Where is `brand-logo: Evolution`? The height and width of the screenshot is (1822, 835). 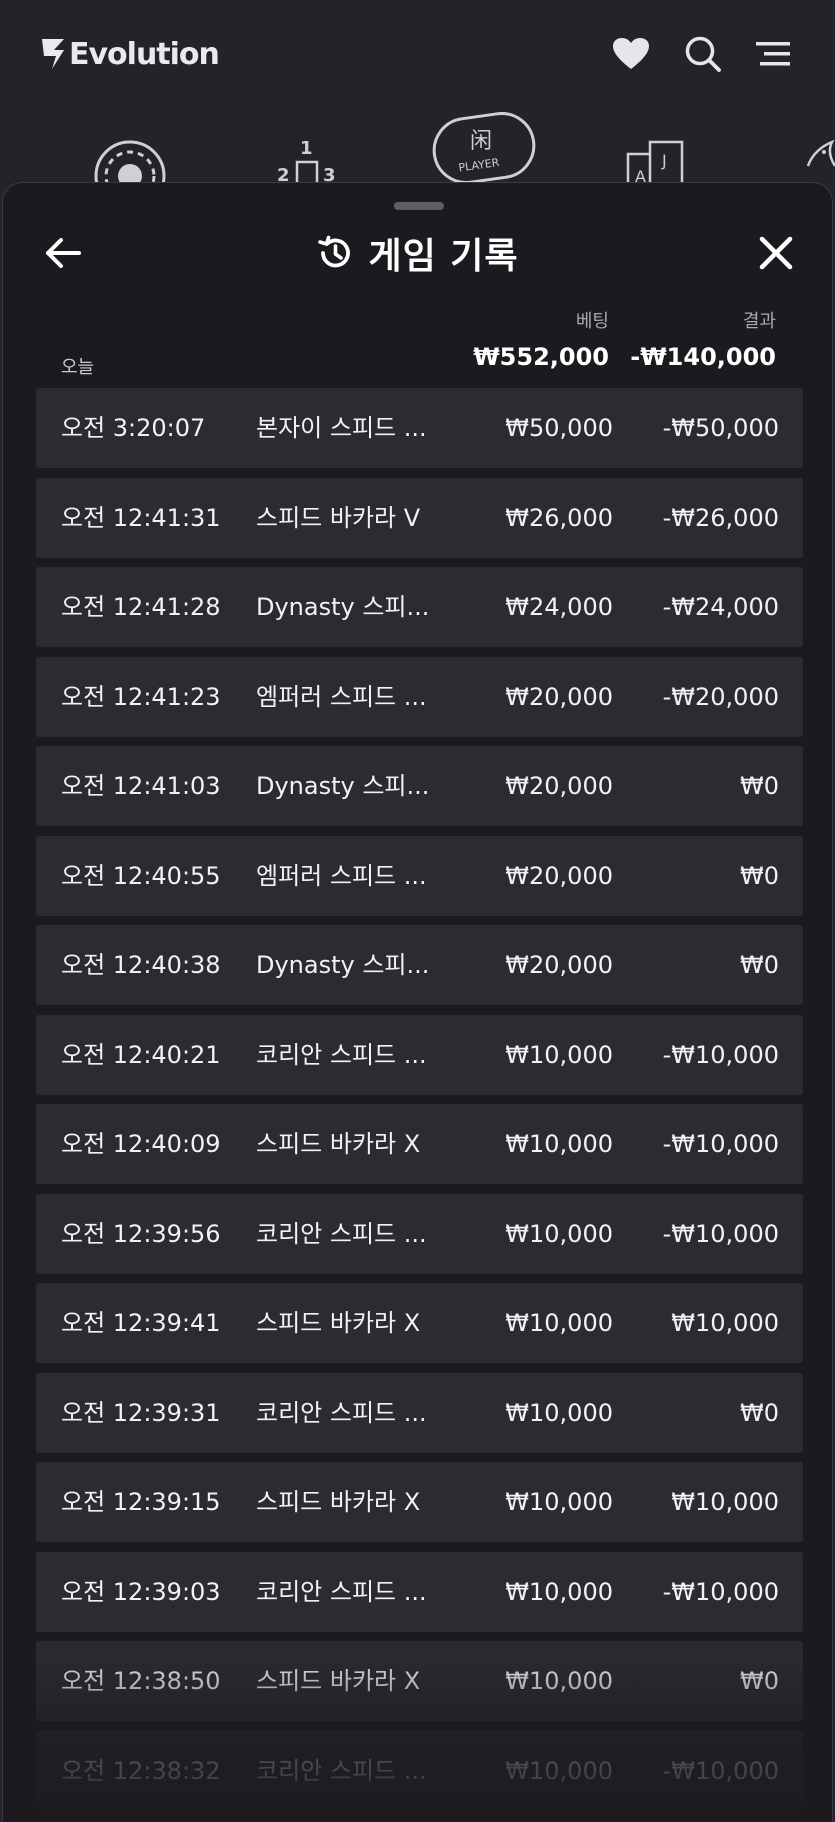 brand-logo: Evolution is located at coordinates (130, 54).